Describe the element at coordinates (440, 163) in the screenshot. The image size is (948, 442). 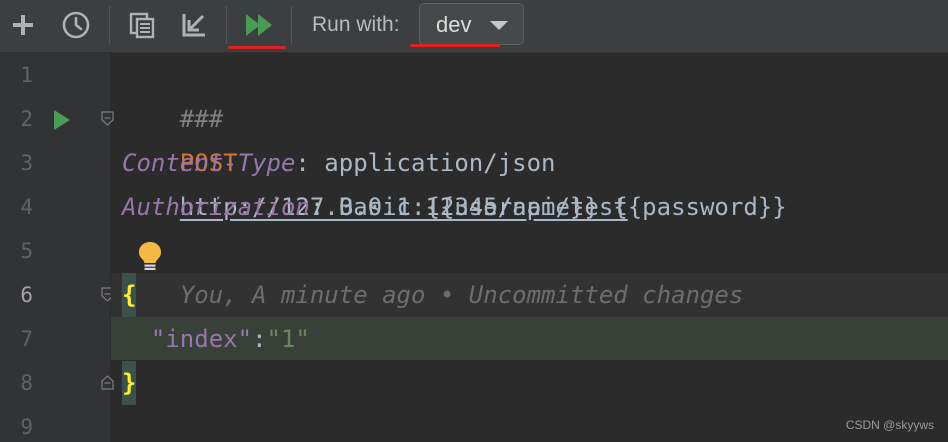
I see `header-value: application/json` at that location.